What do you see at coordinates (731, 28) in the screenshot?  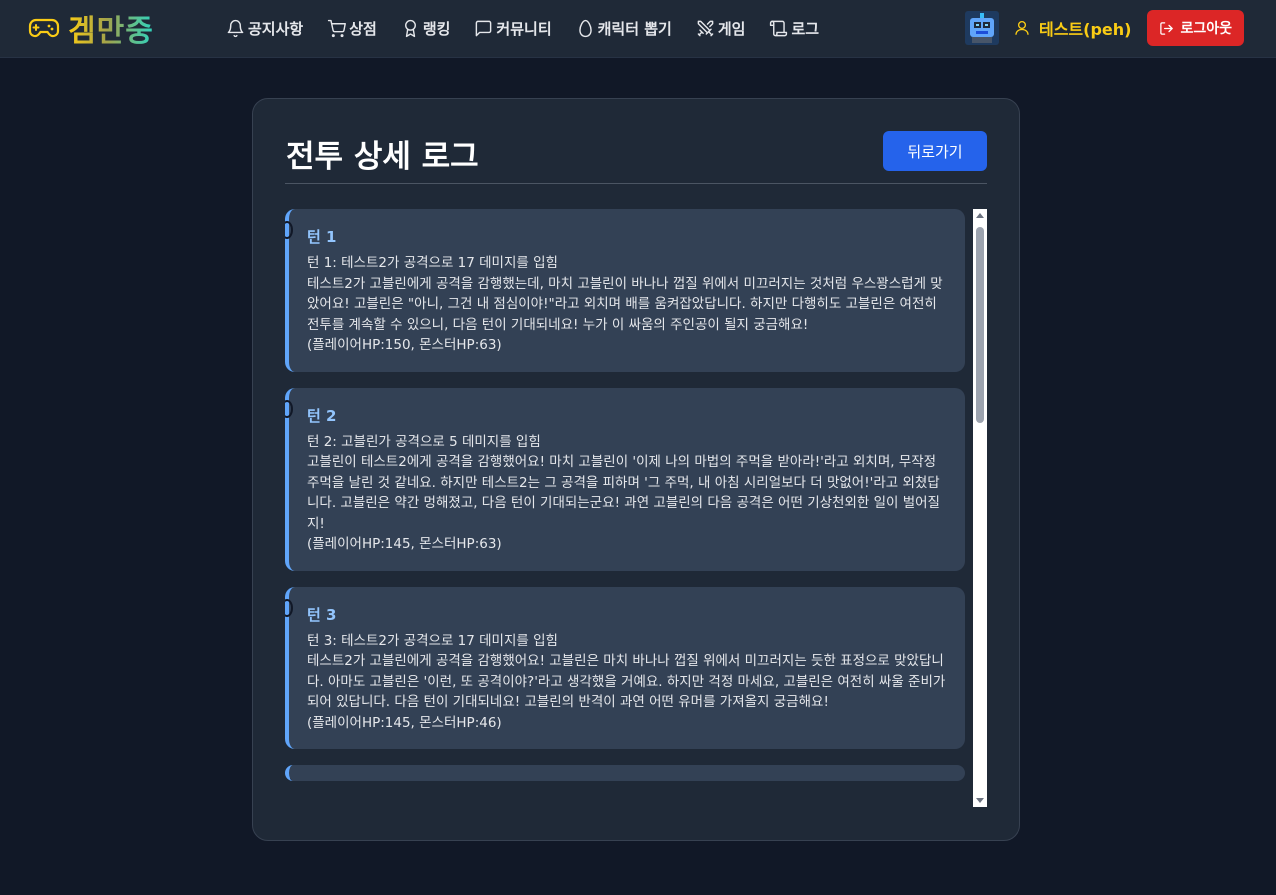 I see `nav-item-label: 게임` at bounding box center [731, 28].